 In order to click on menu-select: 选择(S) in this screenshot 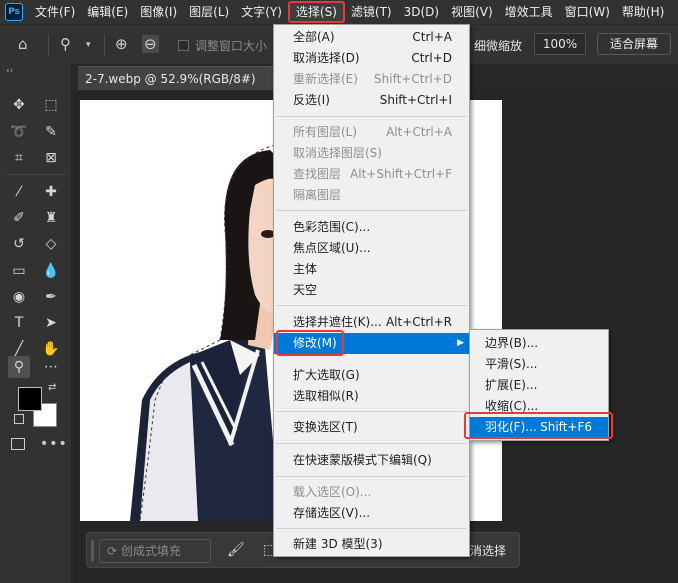, I will do `click(316, 12)`.